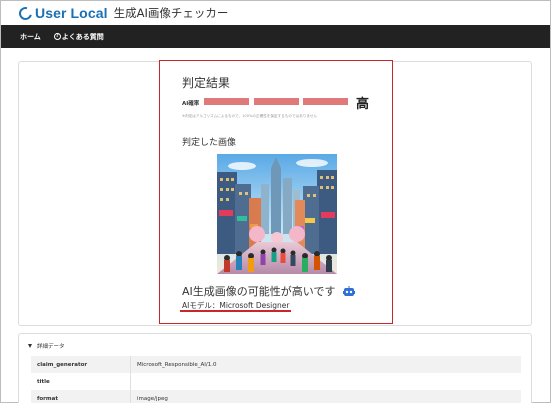  I want to click on table-value, so click(134, 381).